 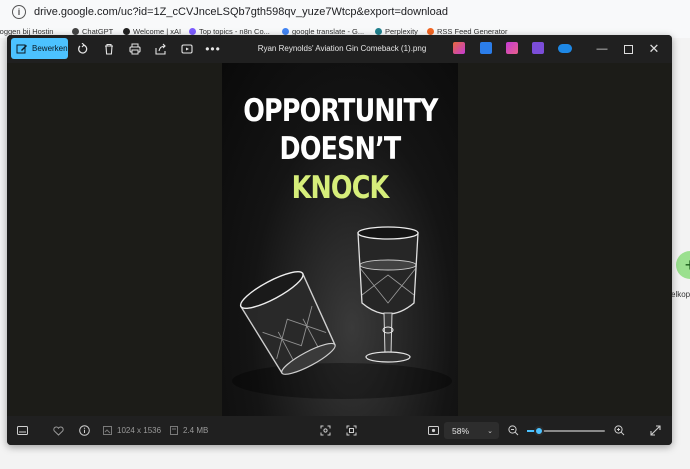 I want to click on clipchamp-icon, so click(x=512, y=48).